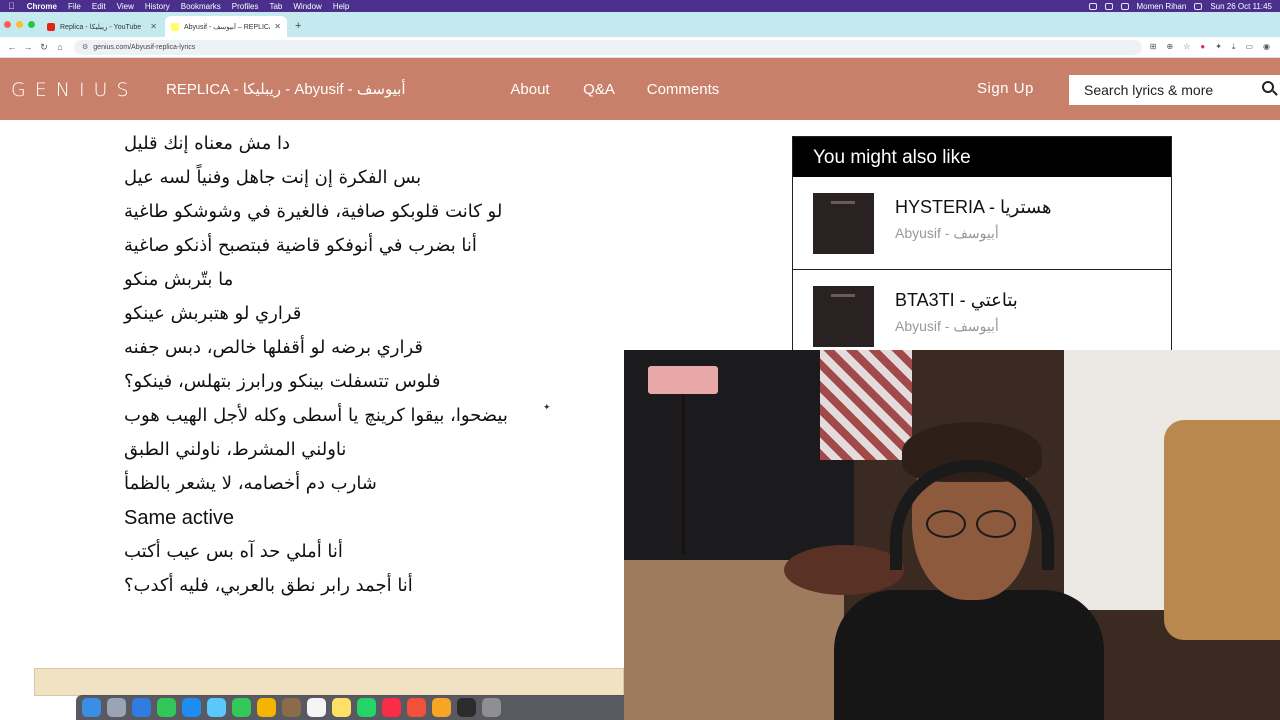  I want to click on streamer, so click(969, 571).